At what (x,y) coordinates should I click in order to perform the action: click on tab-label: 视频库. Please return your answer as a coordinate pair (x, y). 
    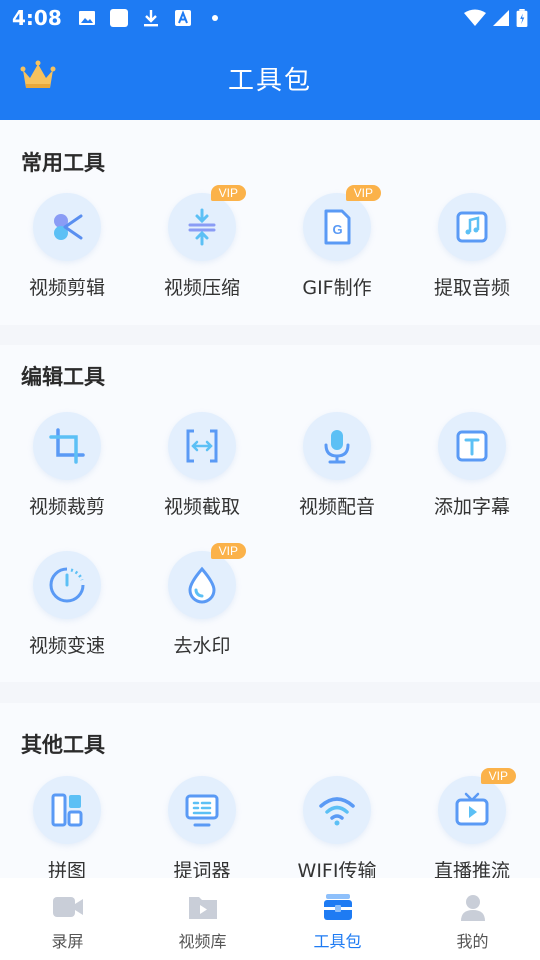
    Looking at the image, I should click on (202, 941).